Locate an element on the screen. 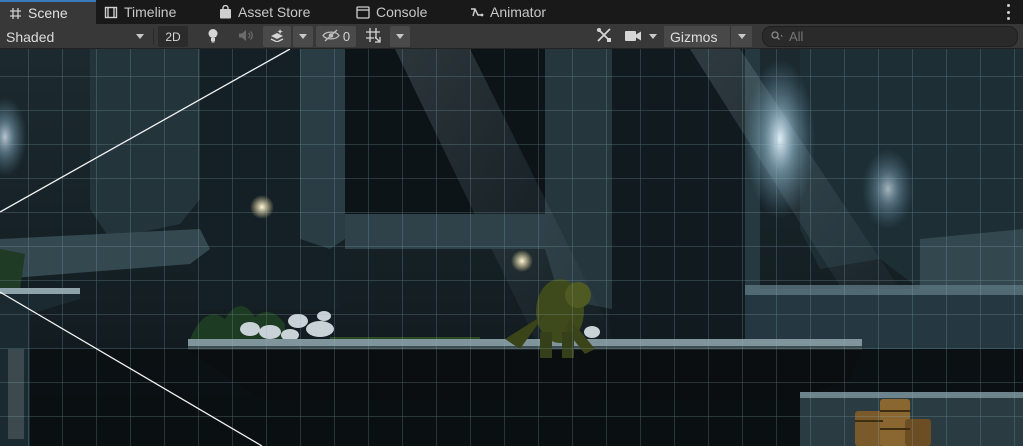 This screenshot has height=446, width=1023. effects-layers-icon is located at coordinates (277, 36).